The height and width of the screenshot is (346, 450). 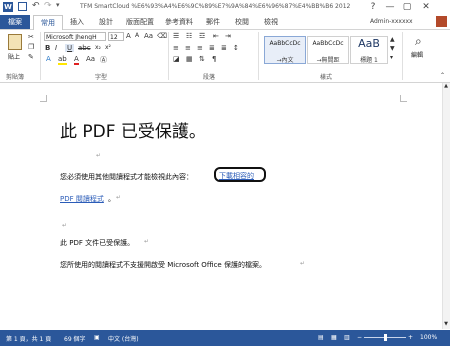 I want to click on style-preview: AaB, so click(x=369, y=43).